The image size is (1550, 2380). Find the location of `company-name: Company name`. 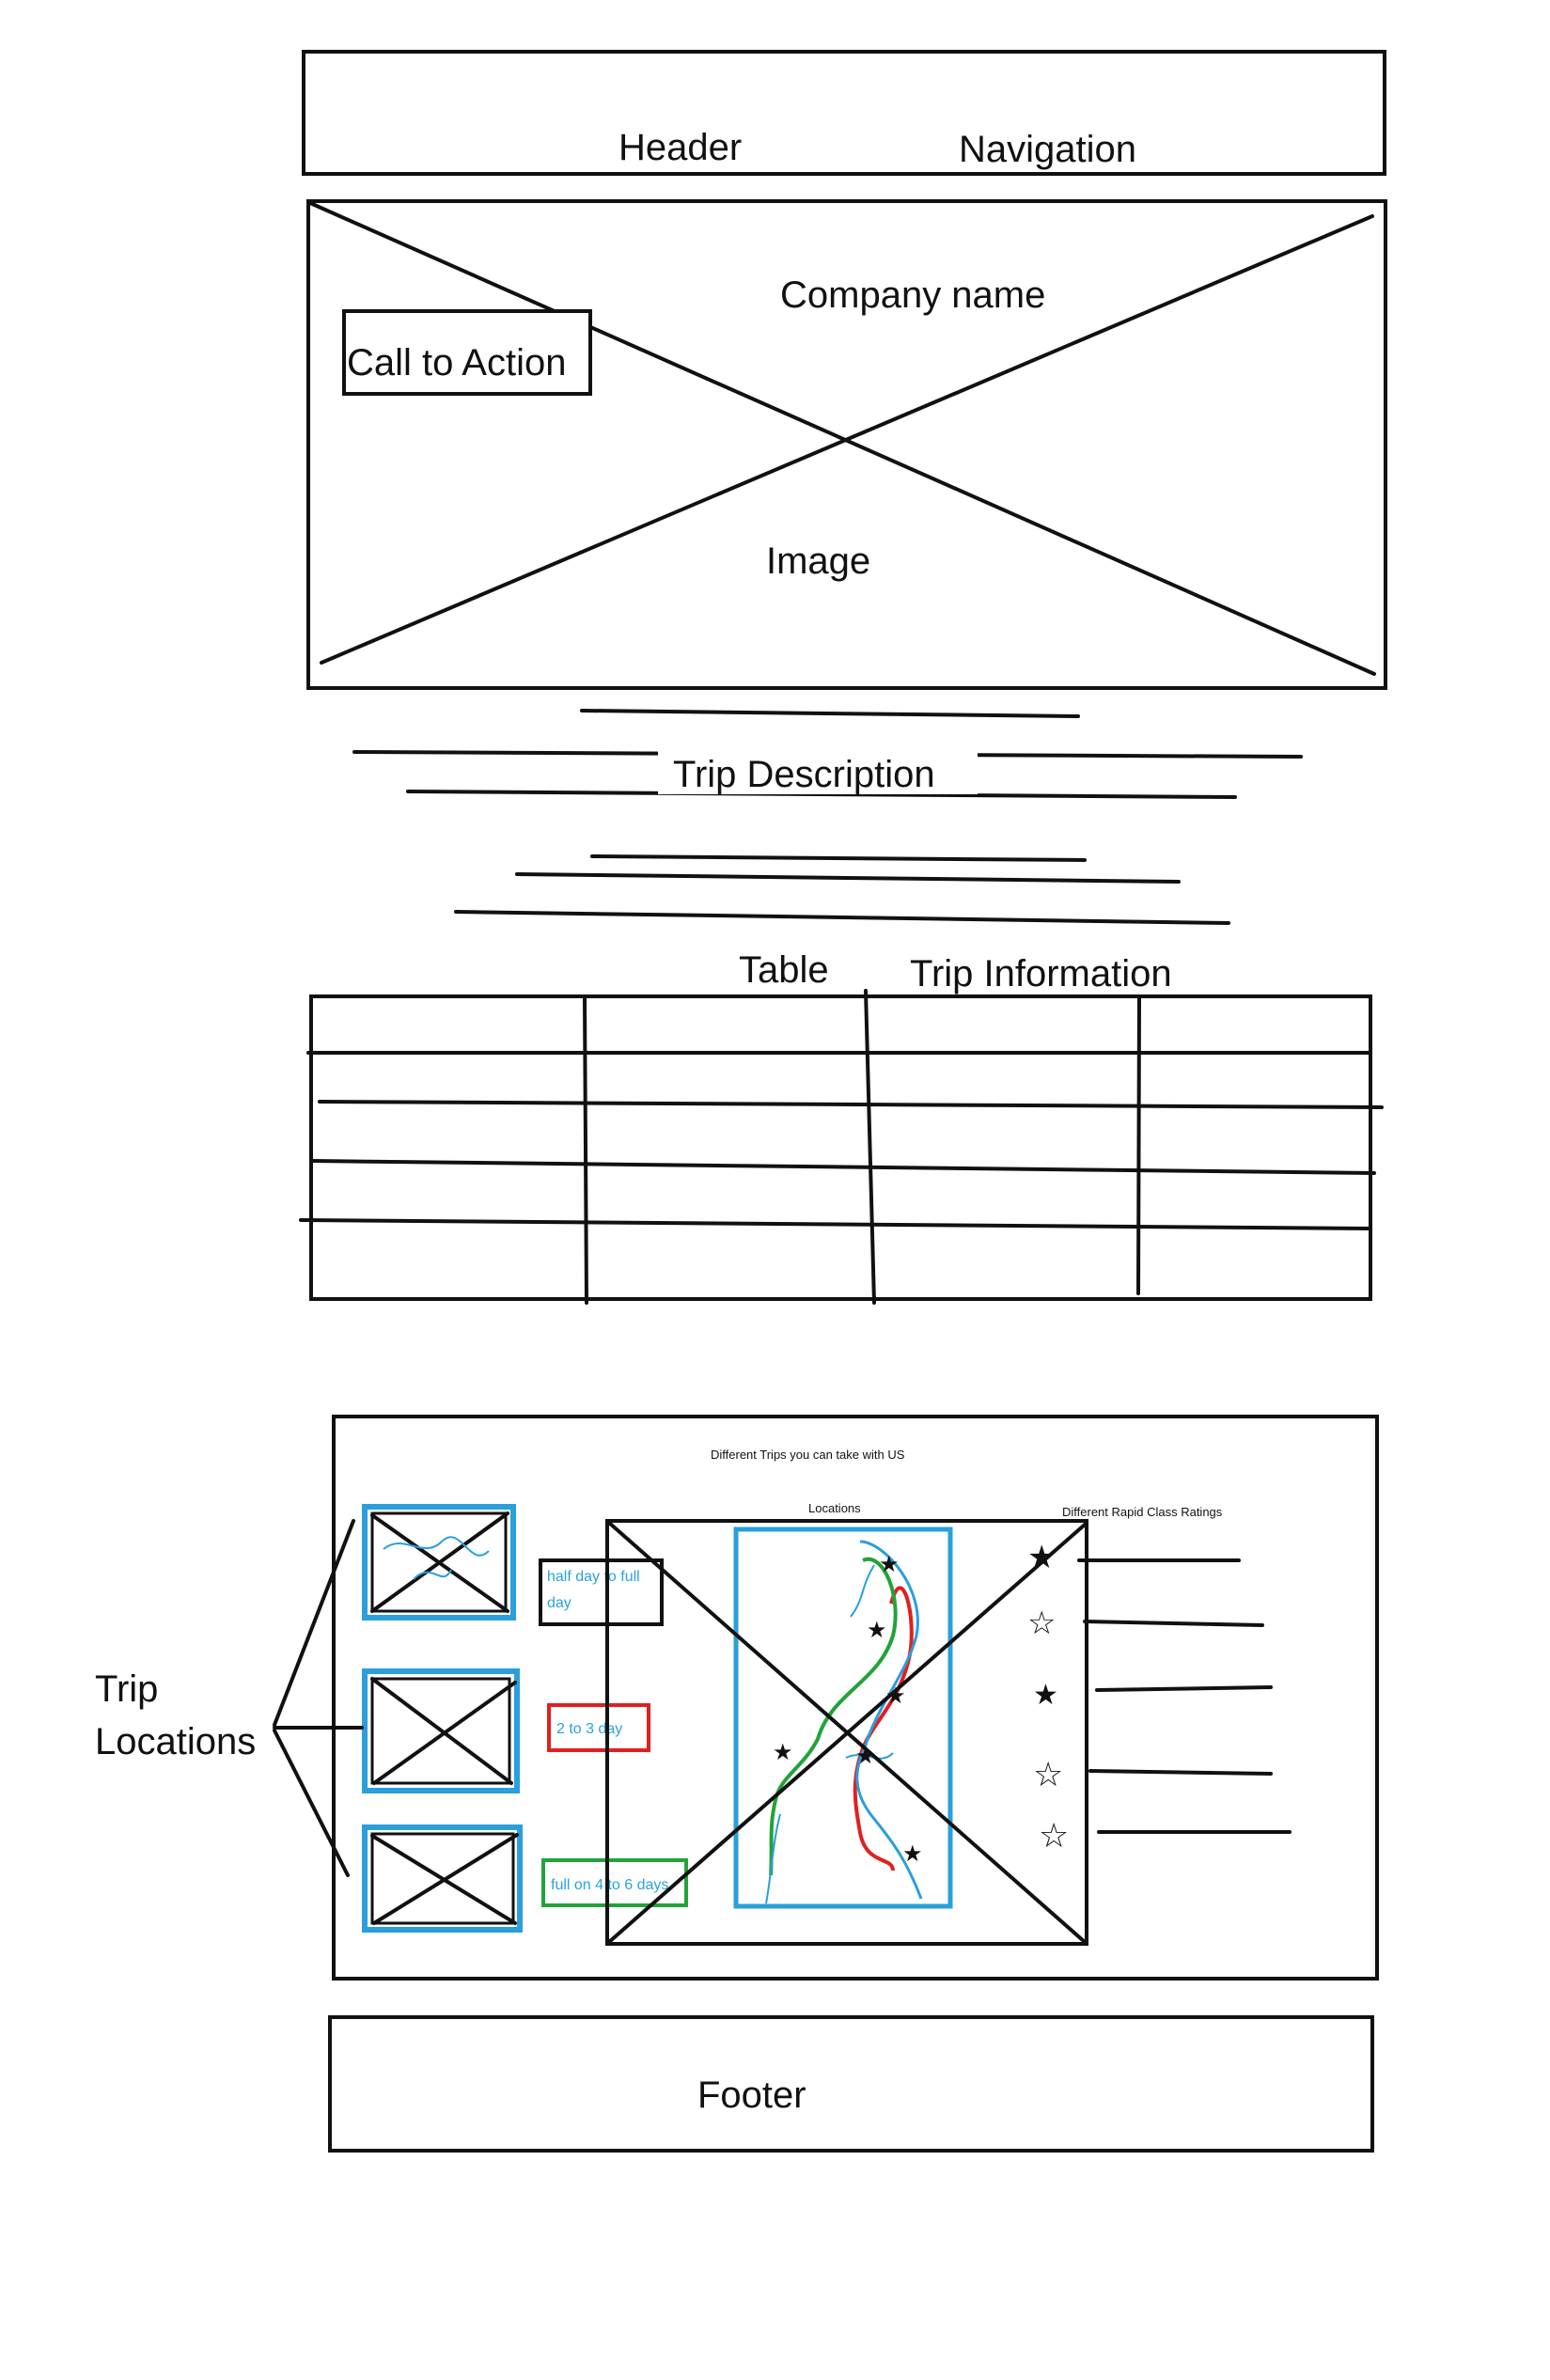

company-name: Company name is located at coordinates (913, 295).